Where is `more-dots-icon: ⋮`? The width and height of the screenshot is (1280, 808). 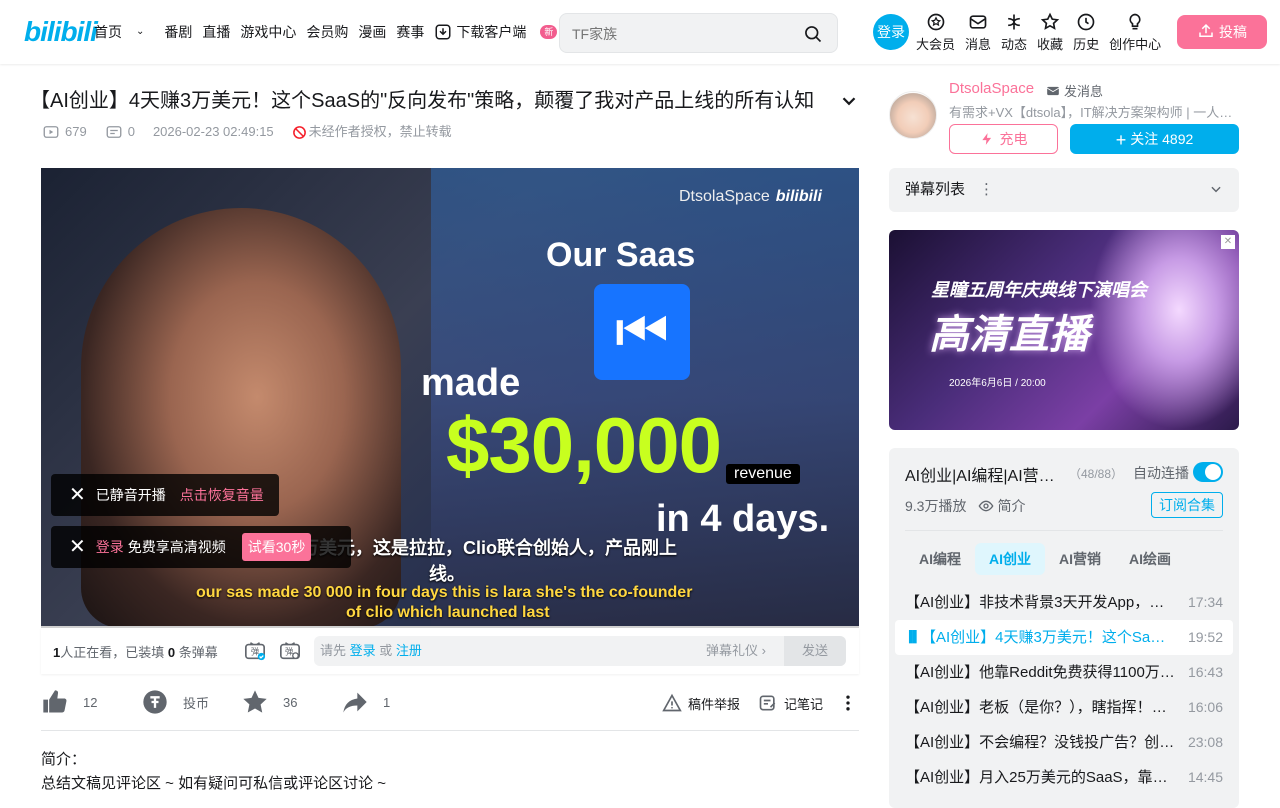 more-dots-icon: ⋮ is located at coordinates (986, 190).